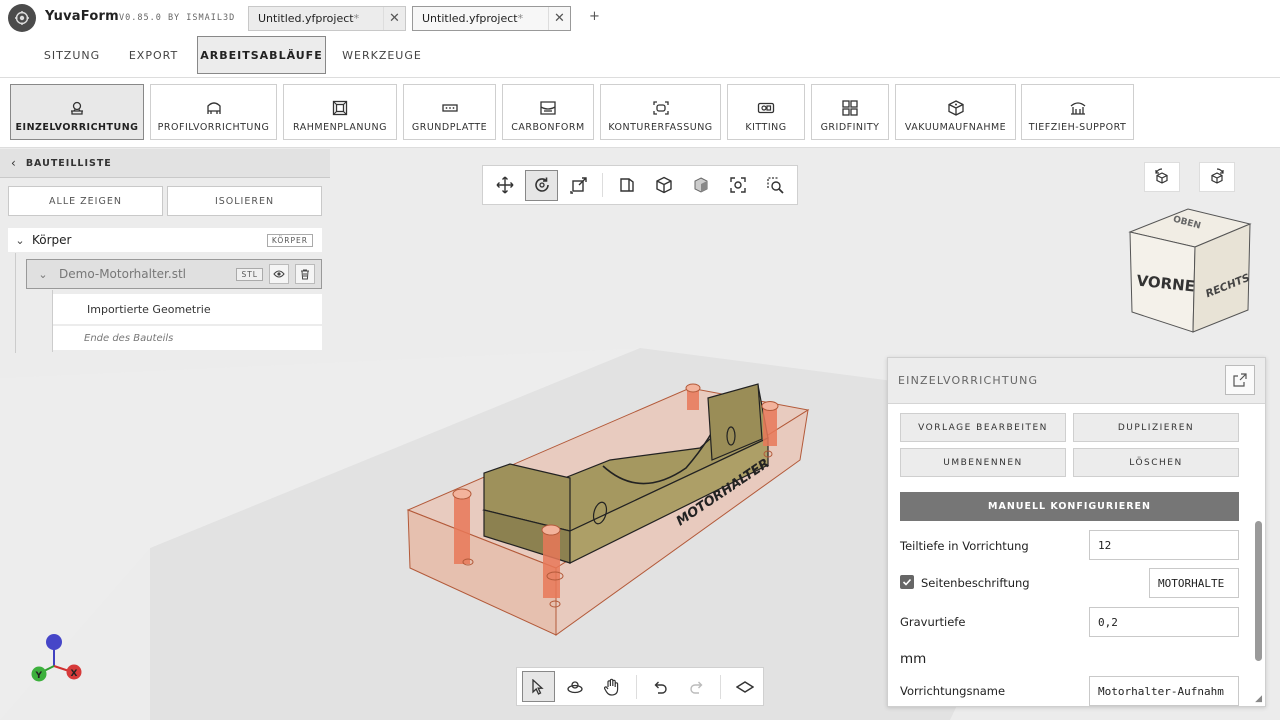 The height and width of the screenshot is (720, 1280). Describe the element at coordinates (1164, 545) in the screenshot. I see `part-depth-input: 12` at that location.